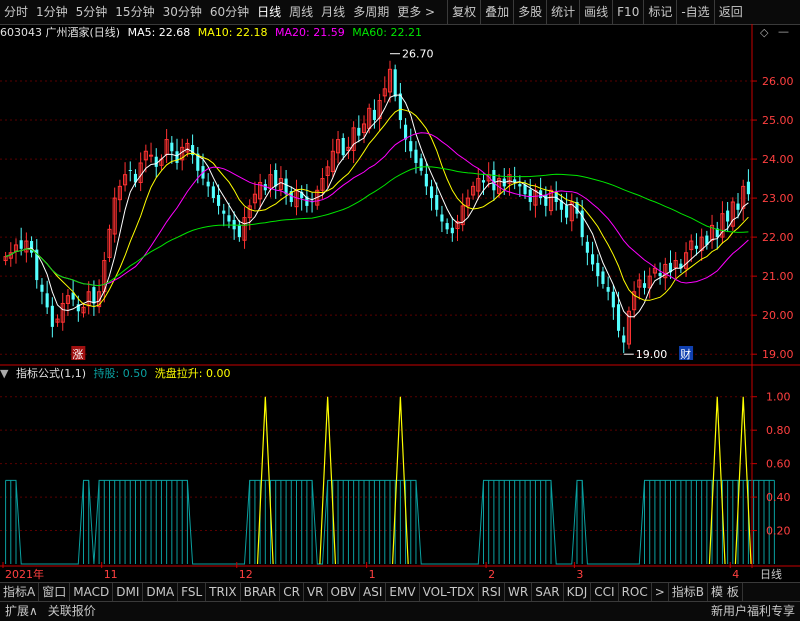 This screenshot has height=621, width=800. I want to click on time-label: 12, so click(245, 574).